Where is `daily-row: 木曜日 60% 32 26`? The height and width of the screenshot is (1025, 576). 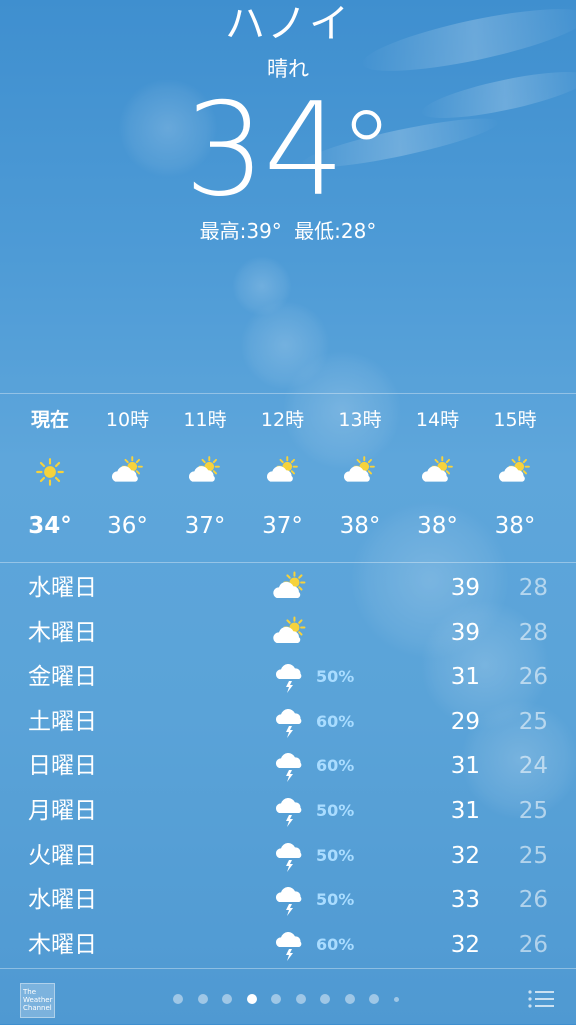
daily-row: 木曜日 60% 32 26 is located at coordinates (288, 945).